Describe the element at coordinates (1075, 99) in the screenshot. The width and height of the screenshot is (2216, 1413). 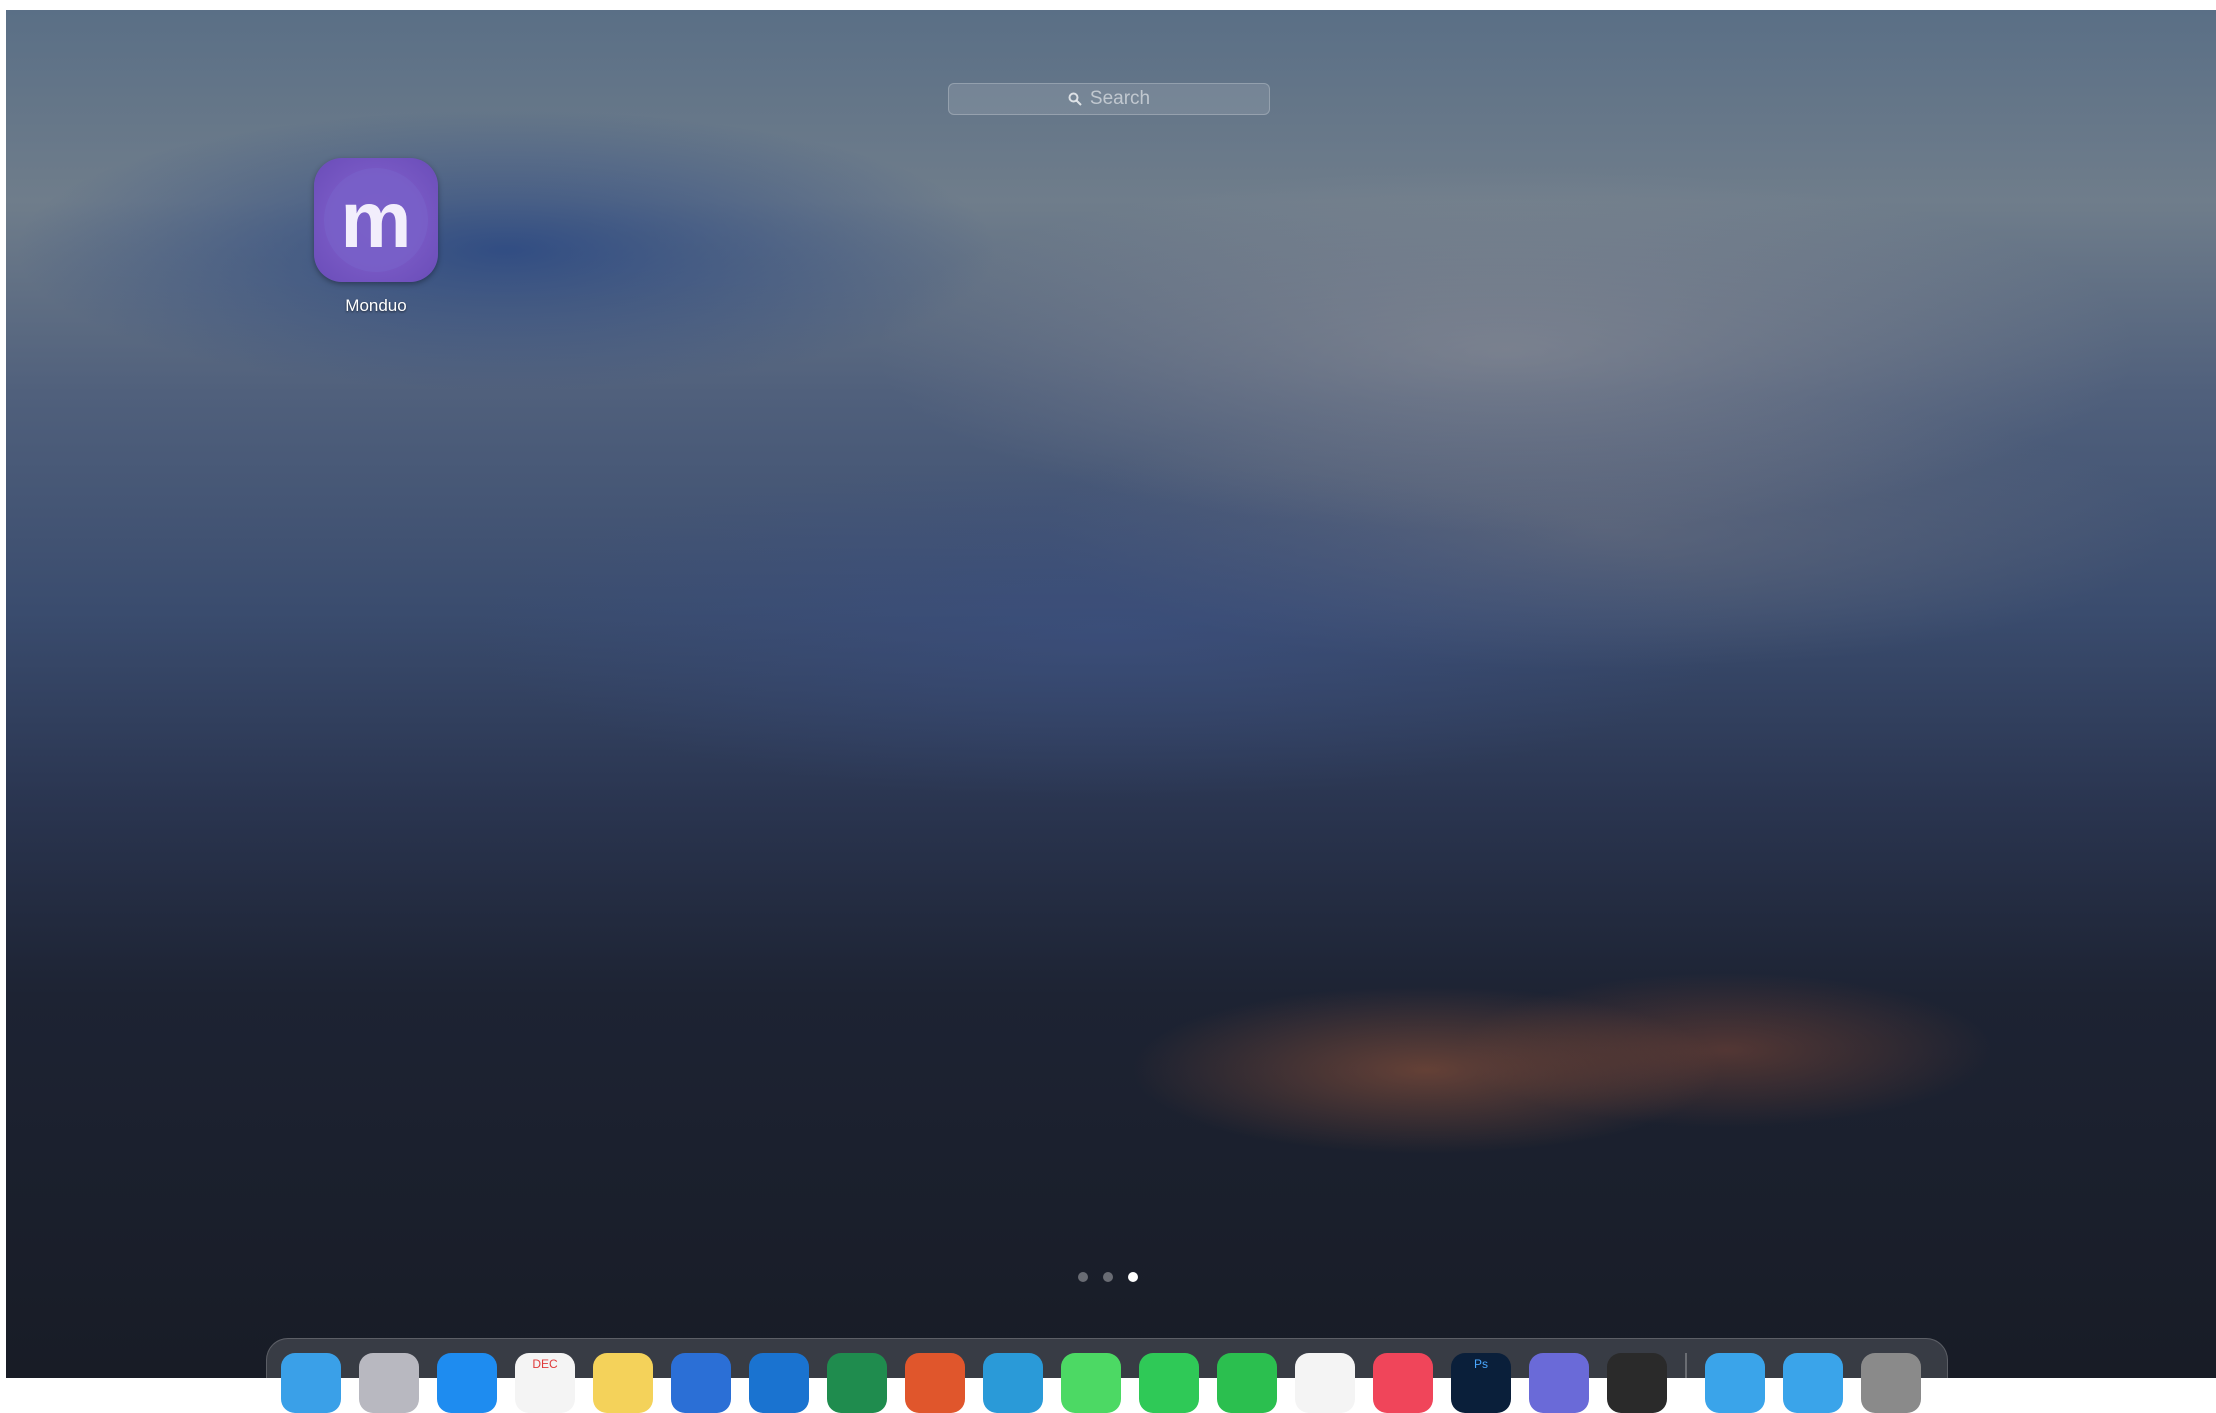
I see `search-icon` at that location.